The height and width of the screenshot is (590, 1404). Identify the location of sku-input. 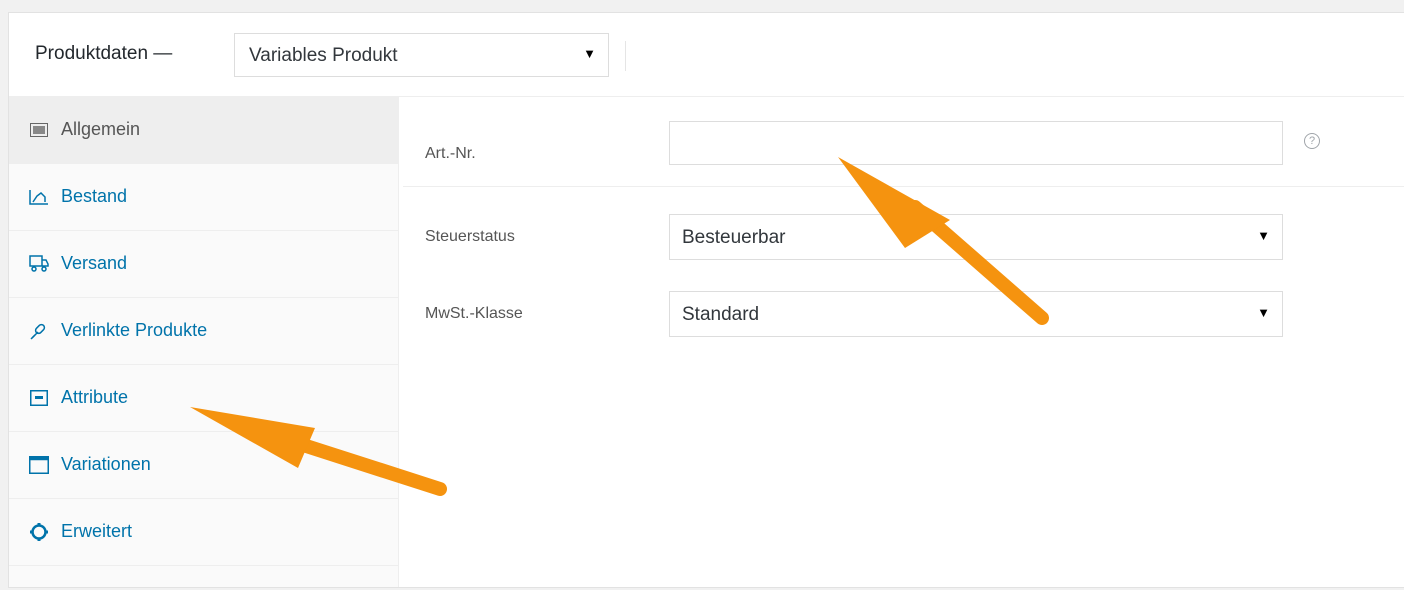
(976, 143).